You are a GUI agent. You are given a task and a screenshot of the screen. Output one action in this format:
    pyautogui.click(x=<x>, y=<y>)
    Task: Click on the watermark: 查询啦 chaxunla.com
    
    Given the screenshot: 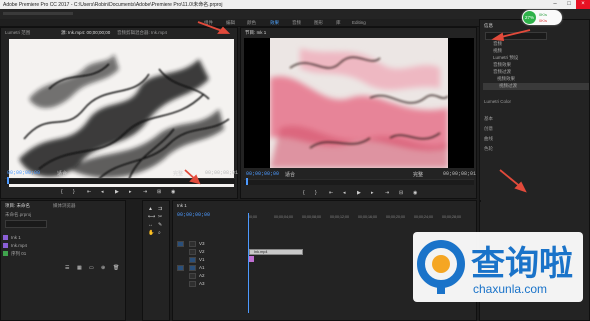 What is the action you would take?
    pyautogui.click(x=498, y=267)
    